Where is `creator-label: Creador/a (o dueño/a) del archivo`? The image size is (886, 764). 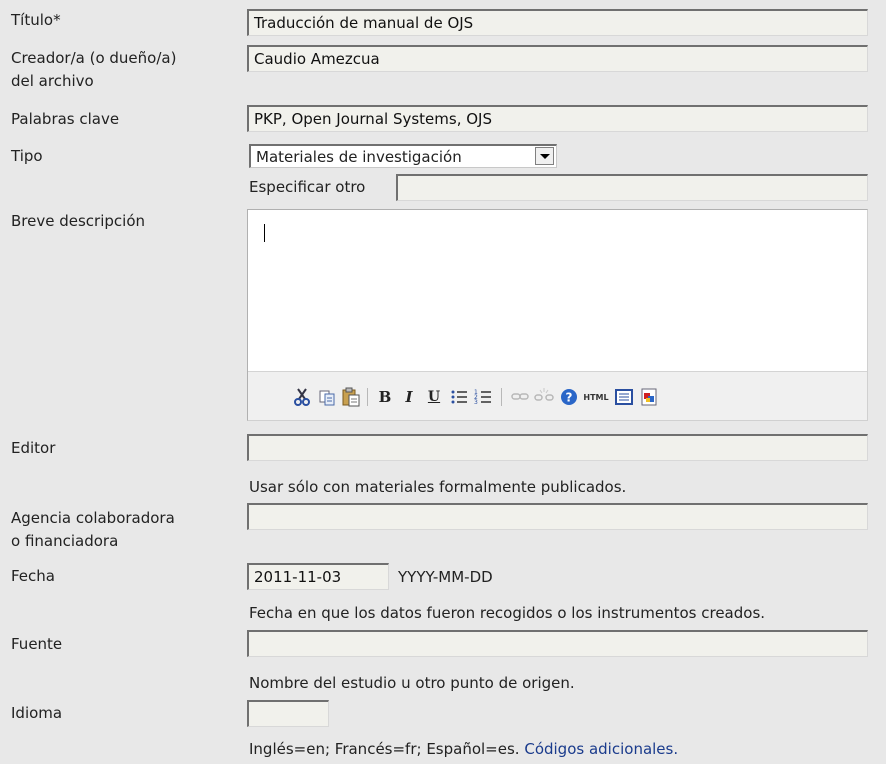
creator-label: Creador/a (o dueño/a) del archivo is located at coordinates (93, 70).